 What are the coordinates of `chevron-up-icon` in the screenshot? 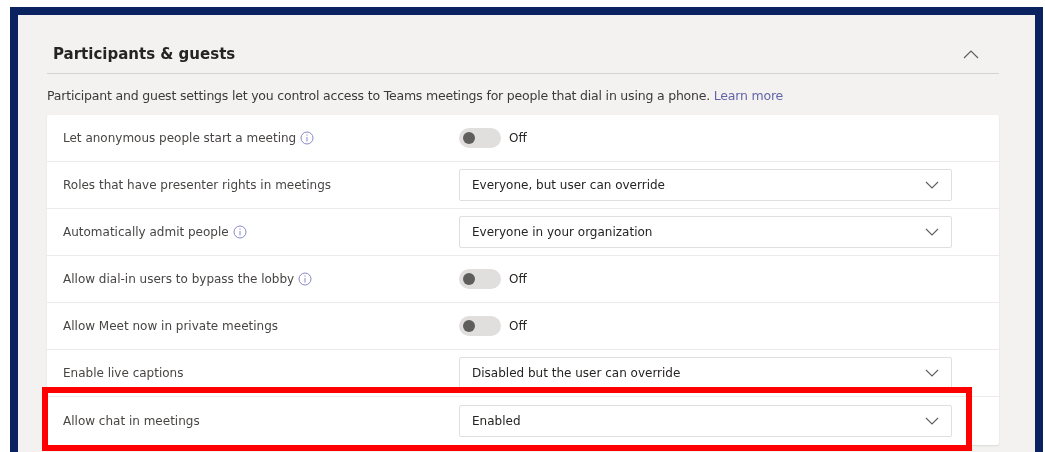 It's located at (971, 54).